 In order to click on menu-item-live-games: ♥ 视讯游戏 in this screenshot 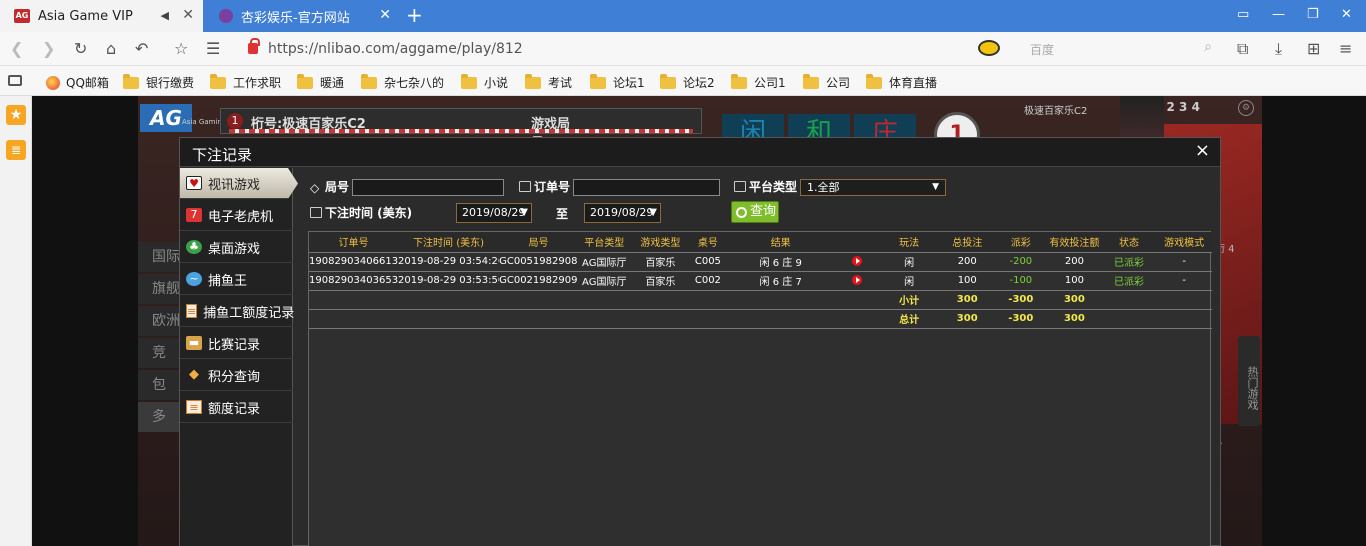, I will do `click(239, 183)`.